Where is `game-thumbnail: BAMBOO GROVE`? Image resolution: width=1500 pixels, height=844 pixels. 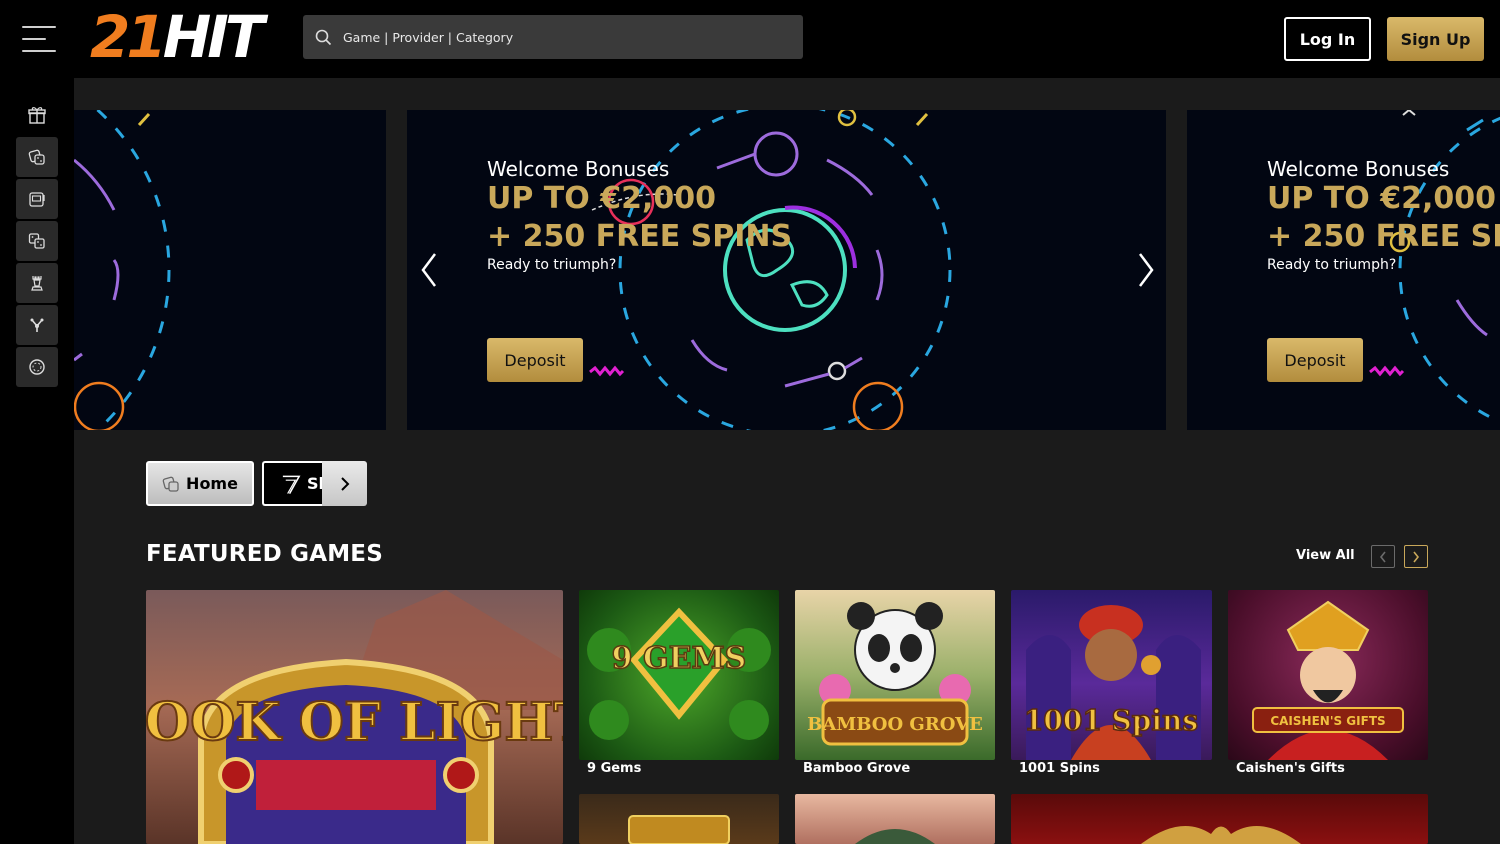
game-thumbnail: BAMBOO GROVE is located at coordinates (895, 674).